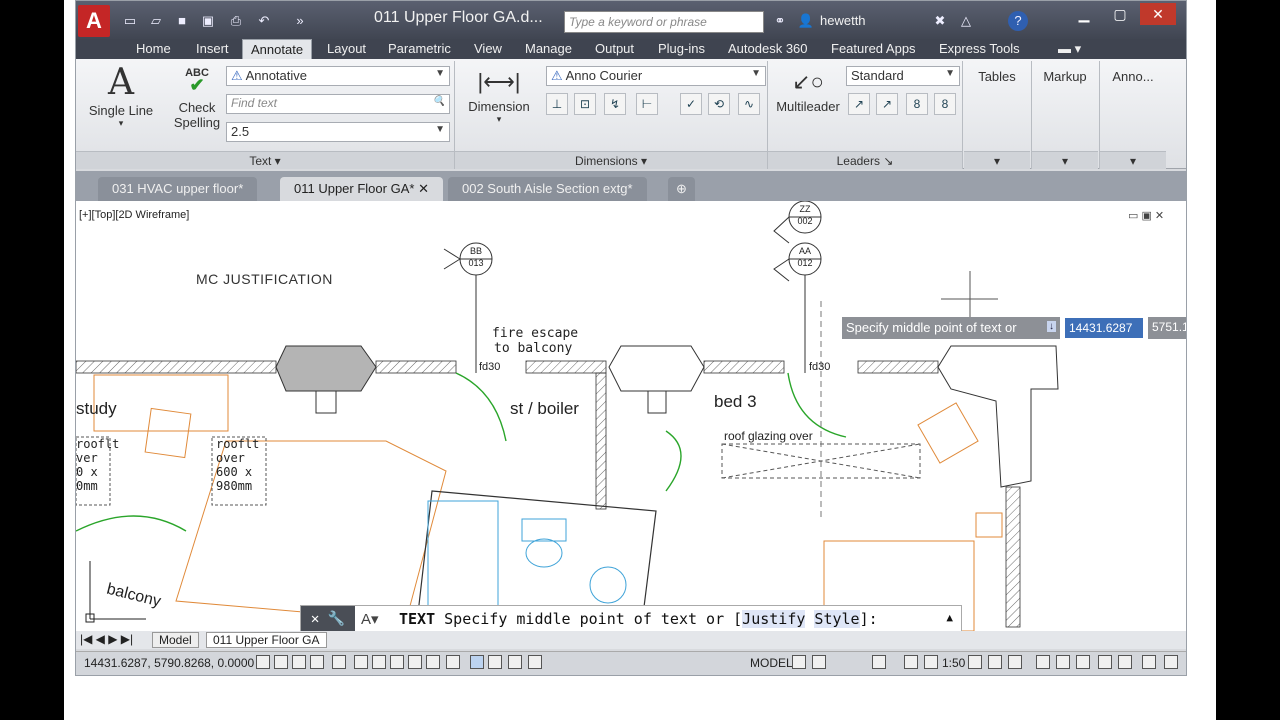  I want to click on tab-layout-upper-floor: 011 Upper Floor GA, so click(266, 640).